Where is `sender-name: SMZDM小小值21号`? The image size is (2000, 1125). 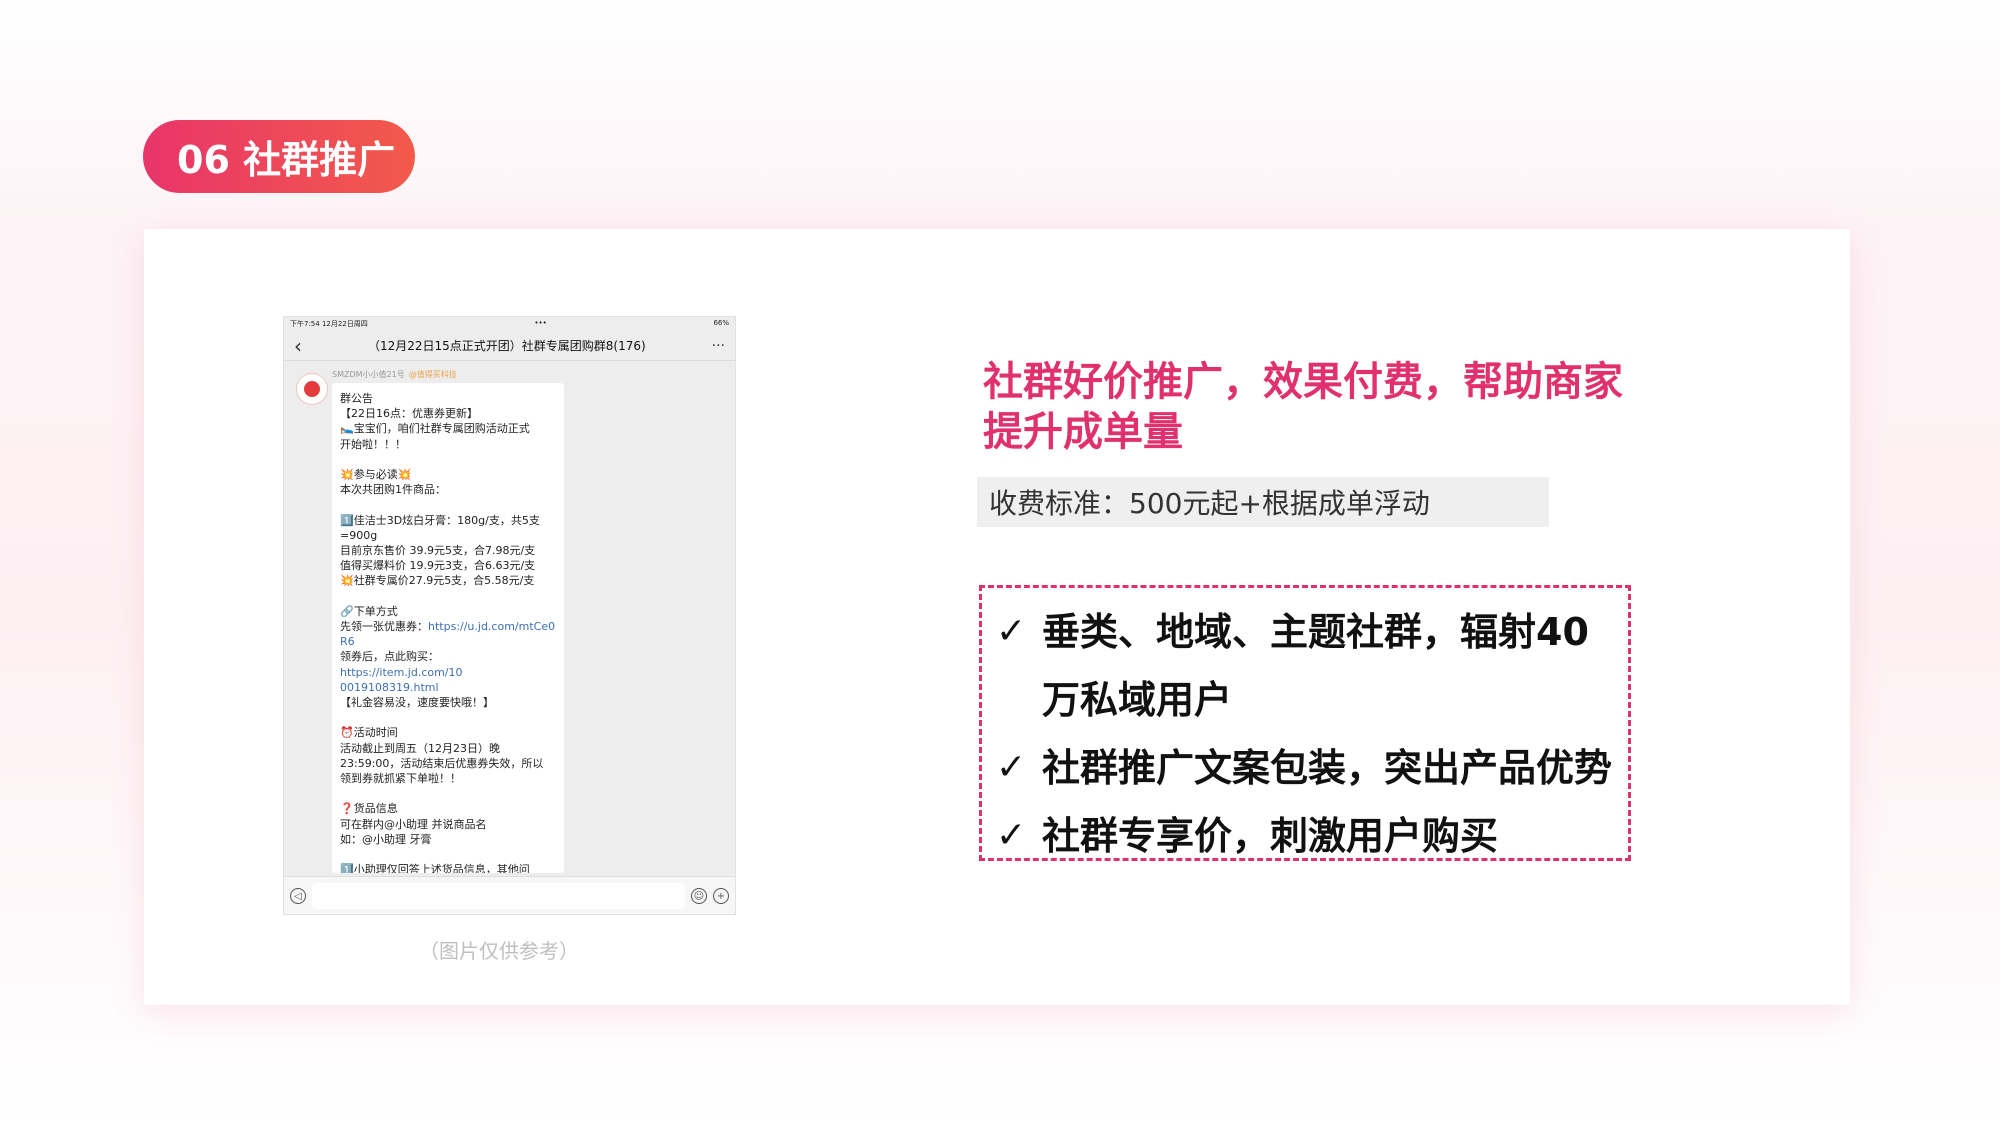 sender-name: SMZDM小小值21号 is located at coordinates (368, 374).